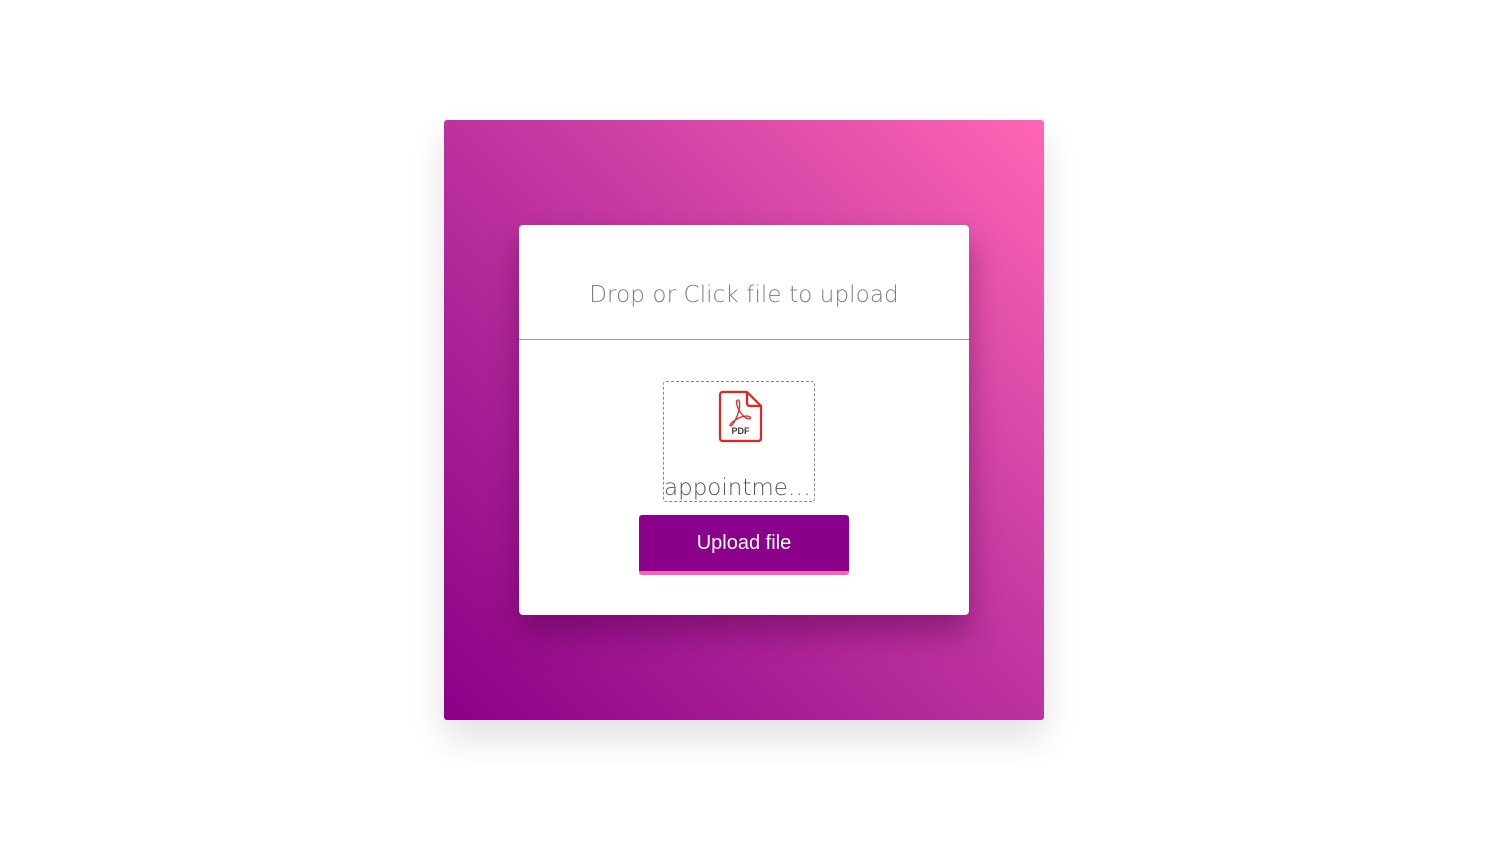 The width and height of the screenshot is (1495, 841). Describe the element at coordinates (744, 545) in the screenshot. I see `upload-file-button: Upload file` at that location.